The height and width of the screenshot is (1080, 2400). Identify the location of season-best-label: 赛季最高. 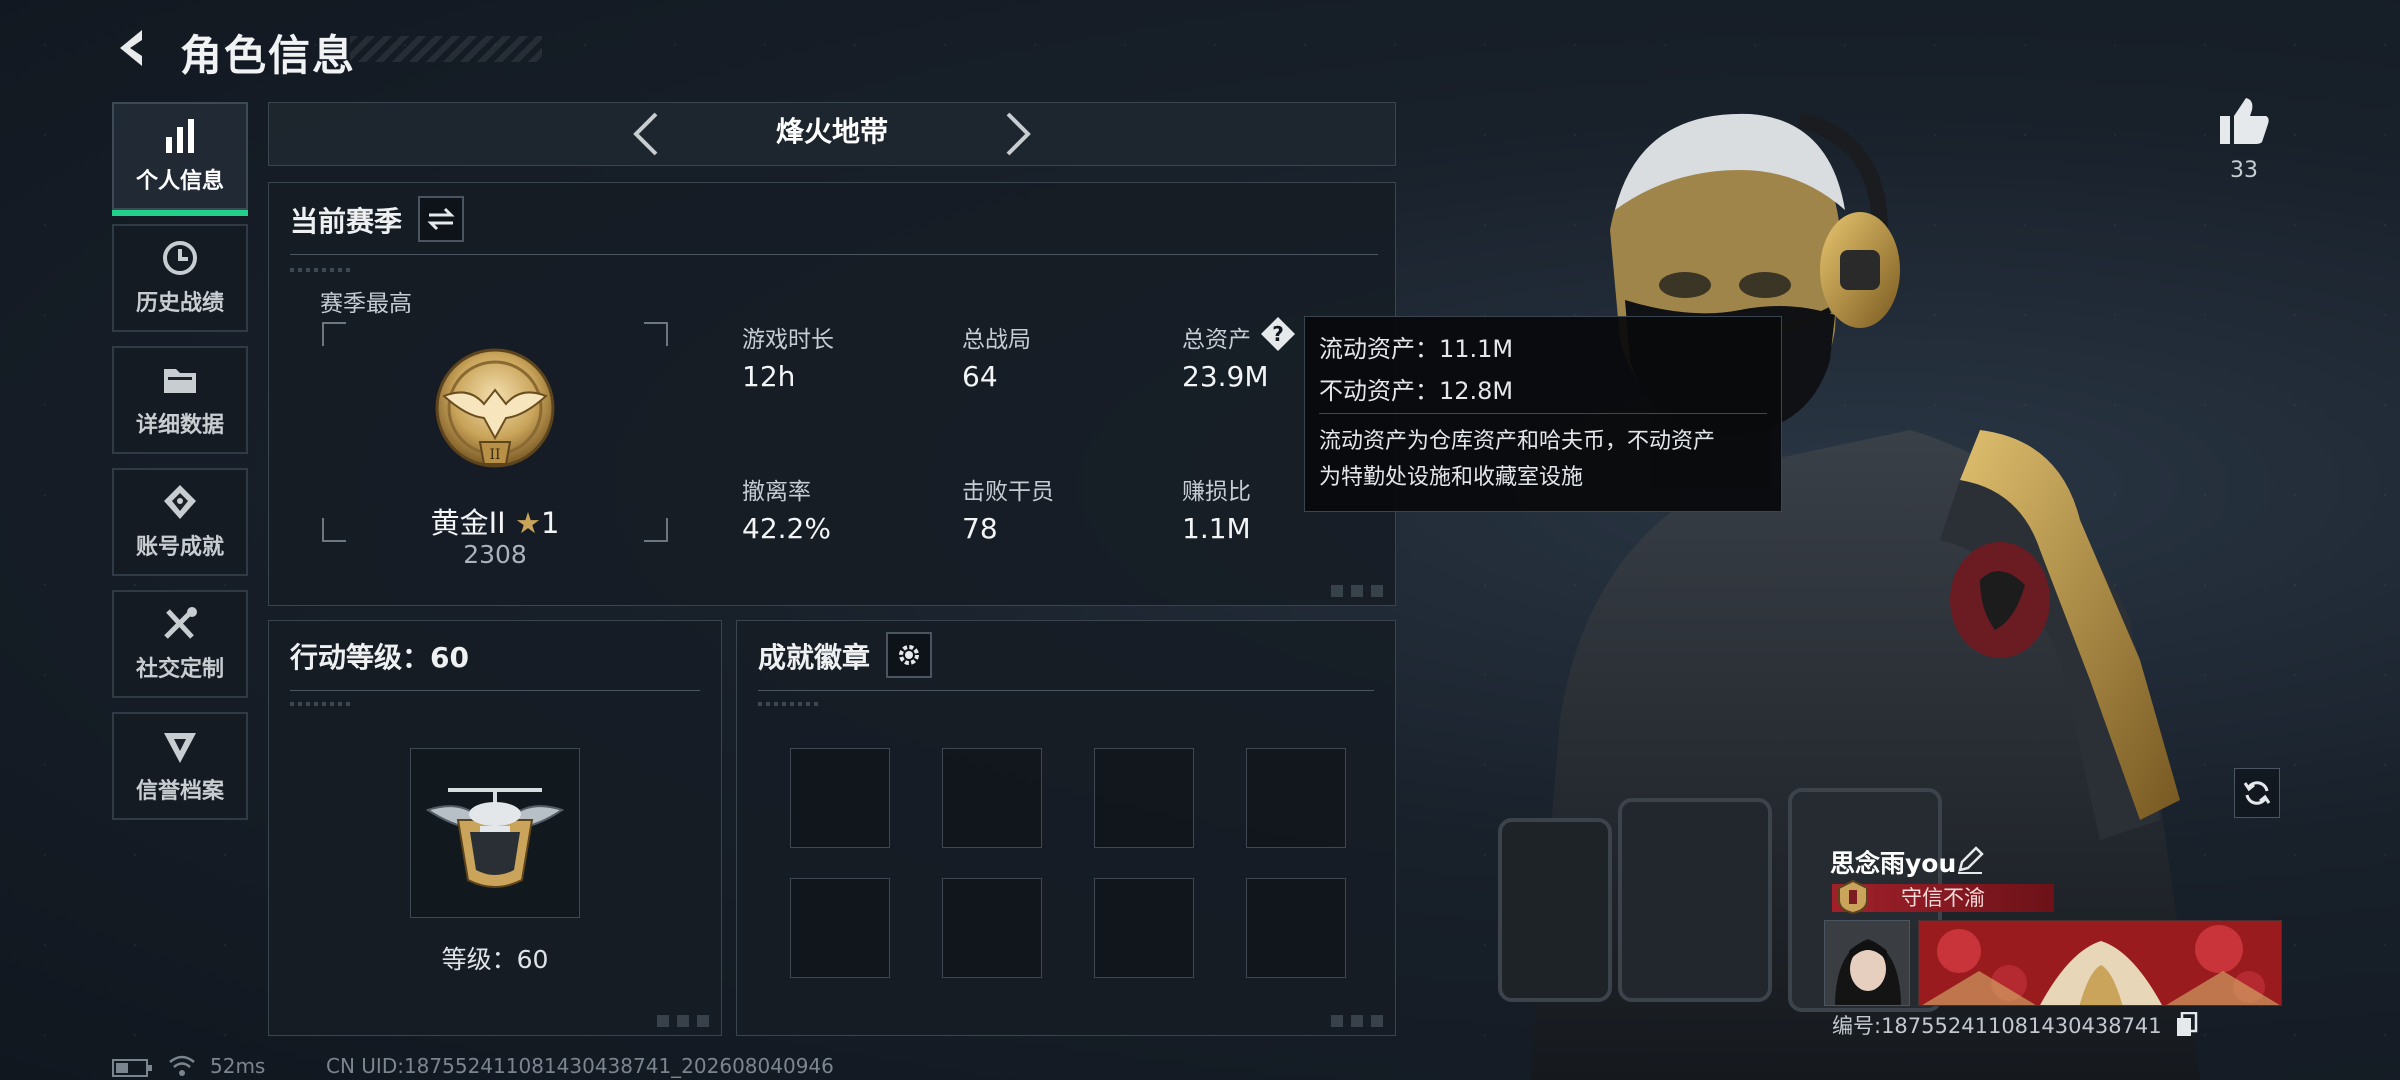
(366, 304).